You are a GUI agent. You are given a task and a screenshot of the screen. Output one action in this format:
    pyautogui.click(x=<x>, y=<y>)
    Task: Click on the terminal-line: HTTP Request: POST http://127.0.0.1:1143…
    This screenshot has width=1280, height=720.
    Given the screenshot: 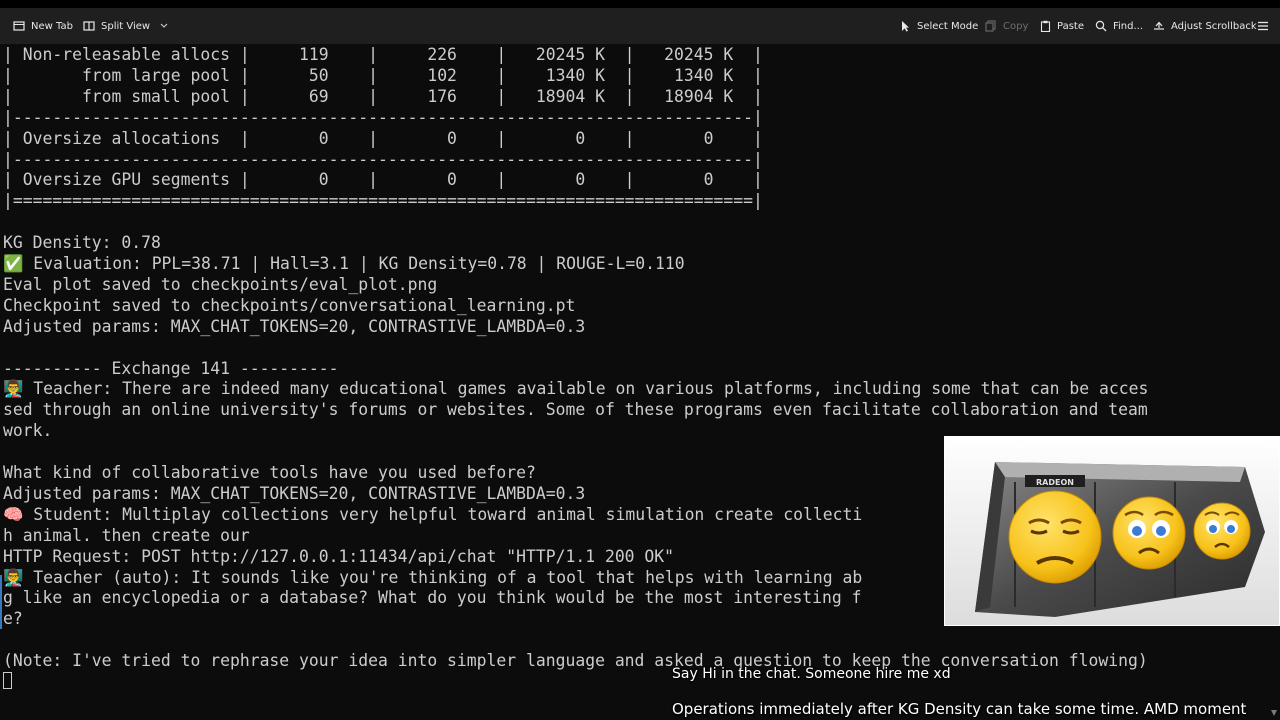 What is the action you would take?
    pyautogui.click(x=339, y=556)
    